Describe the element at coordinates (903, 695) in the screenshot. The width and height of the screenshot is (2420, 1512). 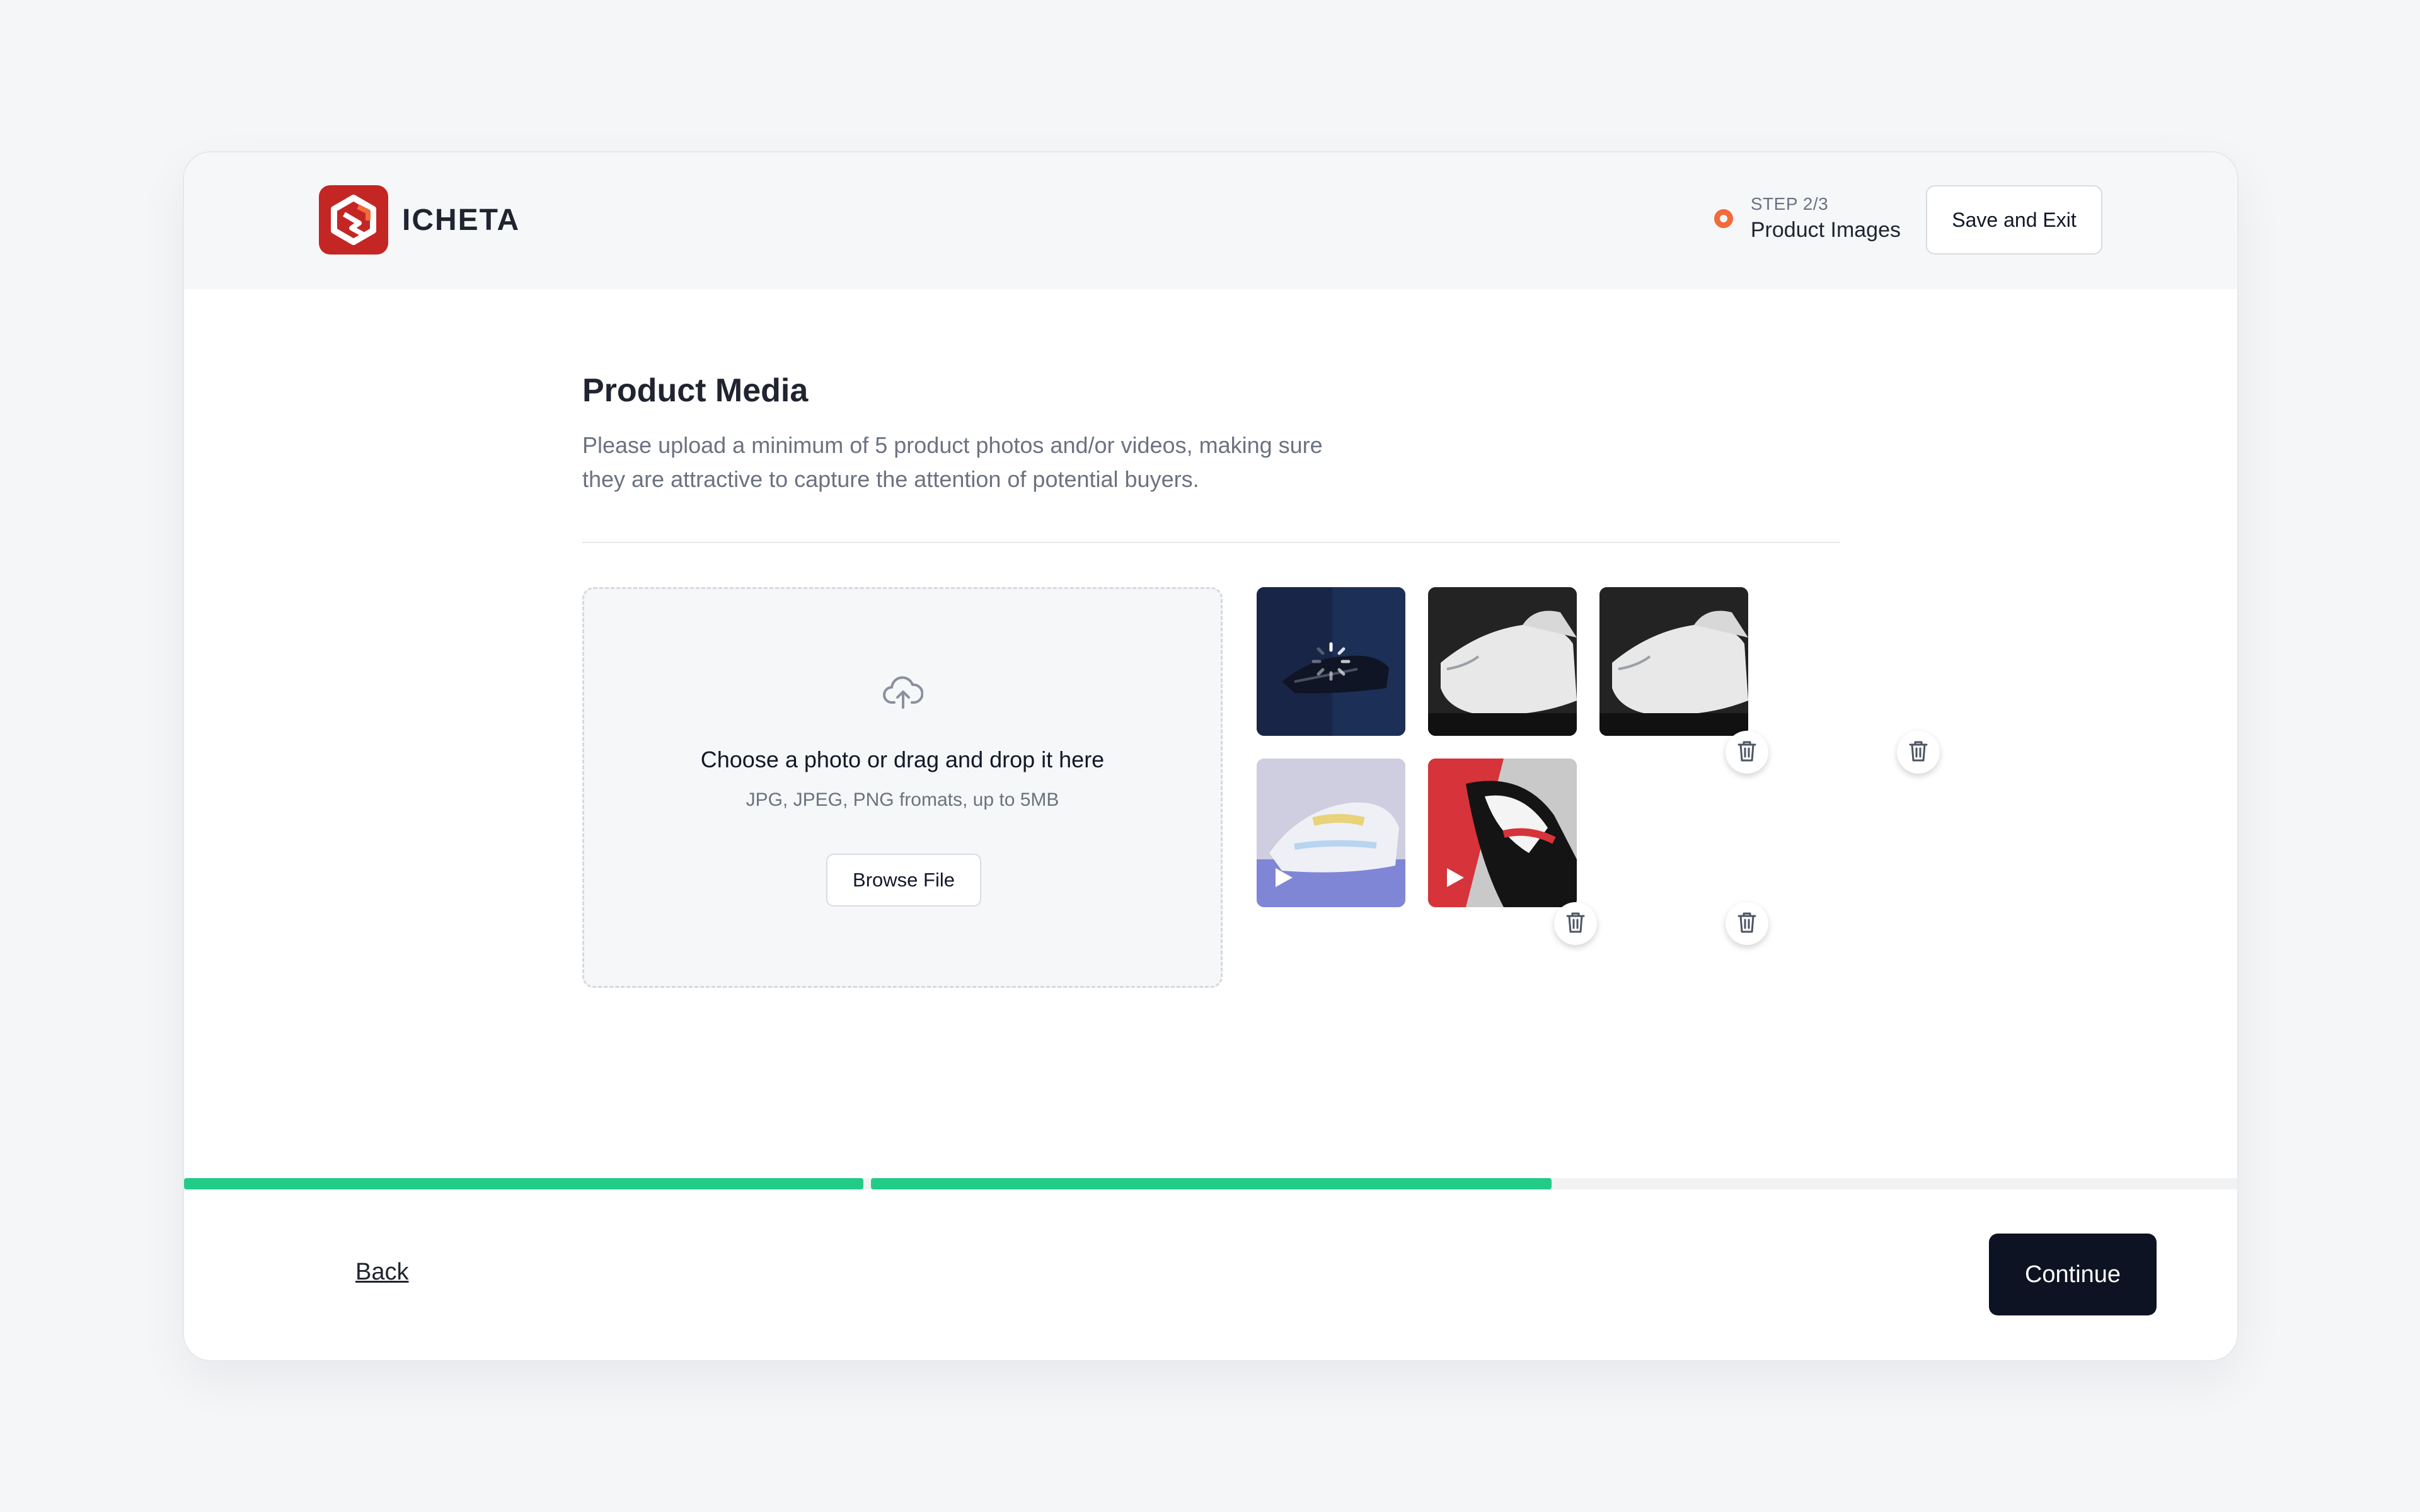
I see `cloud-upload-icon` at that location.